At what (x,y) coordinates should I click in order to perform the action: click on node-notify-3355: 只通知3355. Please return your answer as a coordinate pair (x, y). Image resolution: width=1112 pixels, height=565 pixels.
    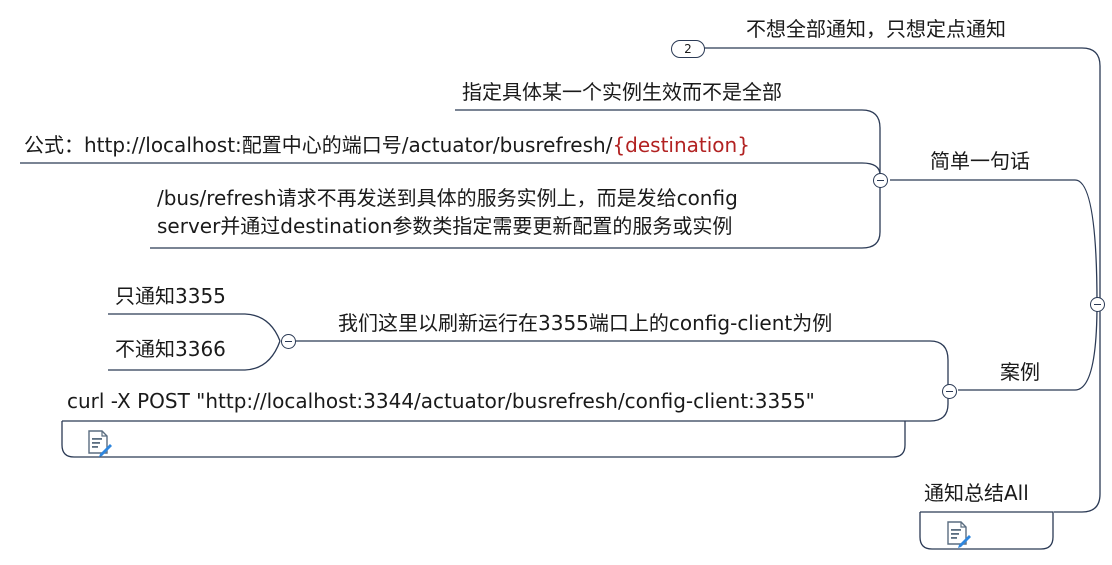
    Looking at the image, I should click on (170, 296).